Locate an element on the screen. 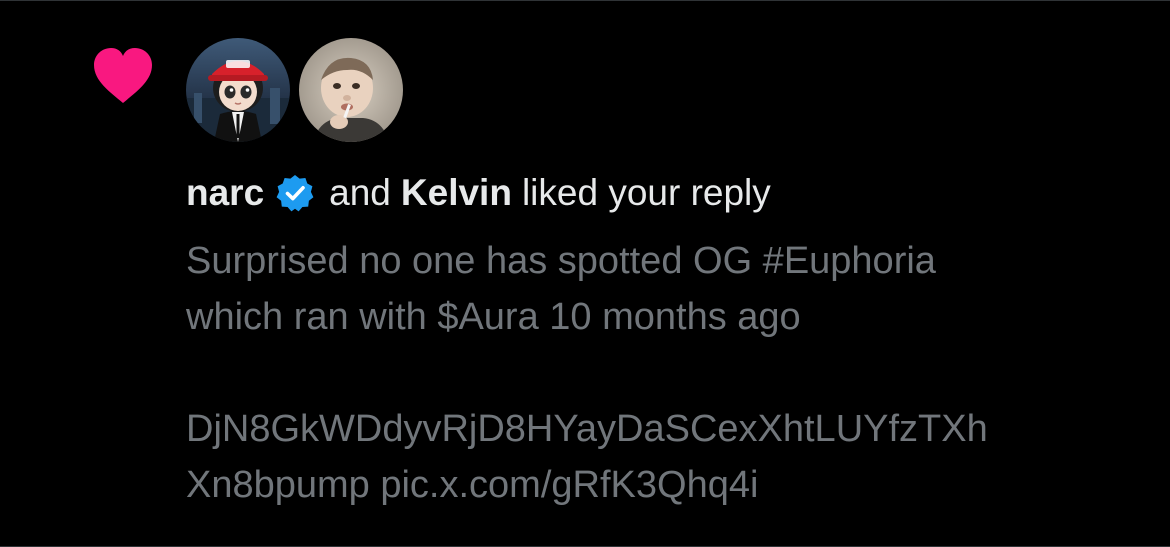 This screenshot has height=547, width=1170. reply-line-4: Xn8bpump pic.x.com/gRfK3Qhq4i is located at coordinates (472, 485).